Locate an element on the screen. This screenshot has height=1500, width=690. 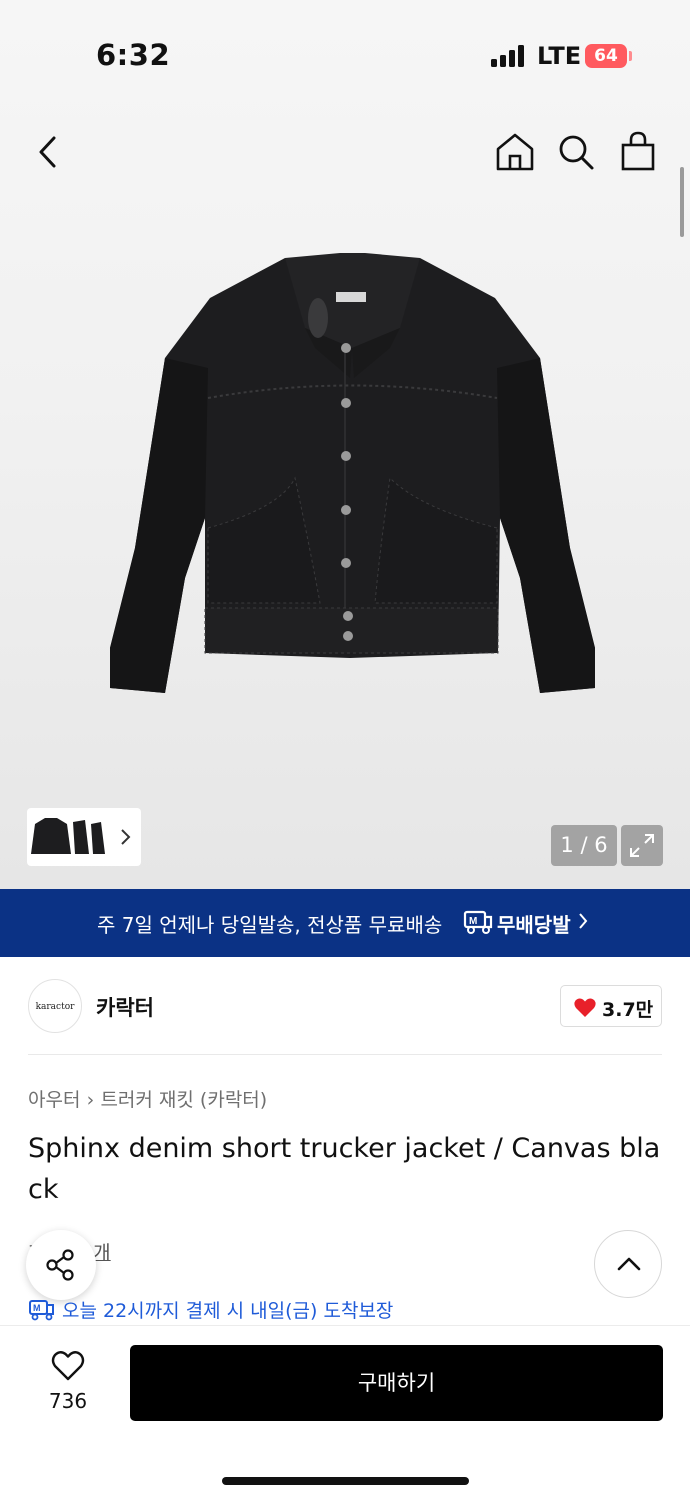
brand-logo: karactor is located at coordinates (55, 1006).